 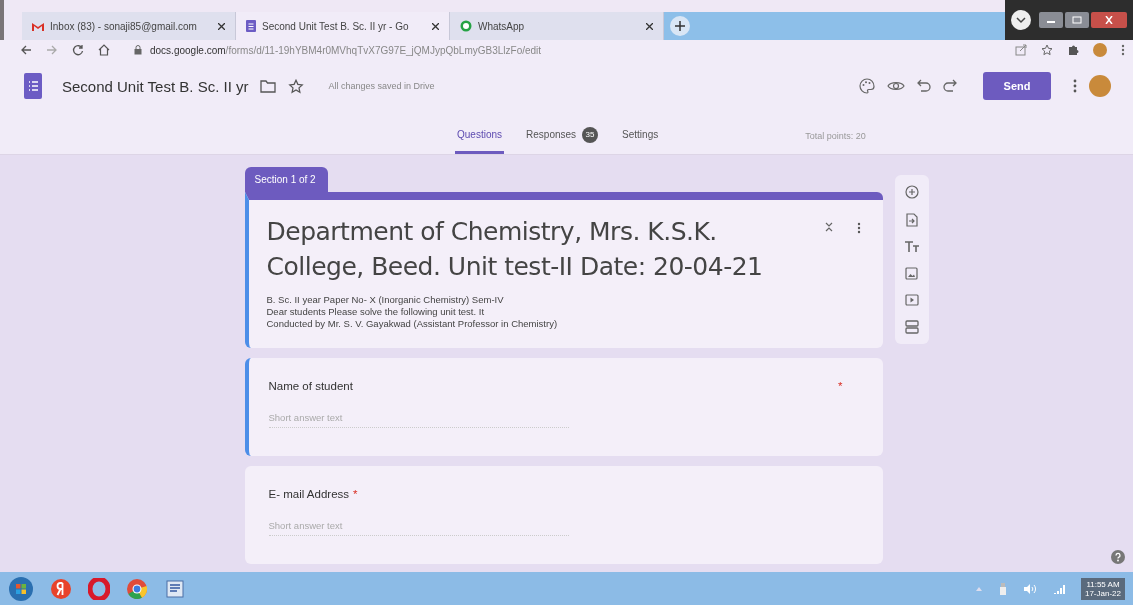 I want to click on collapse-icon, so click(x=828, y=227).